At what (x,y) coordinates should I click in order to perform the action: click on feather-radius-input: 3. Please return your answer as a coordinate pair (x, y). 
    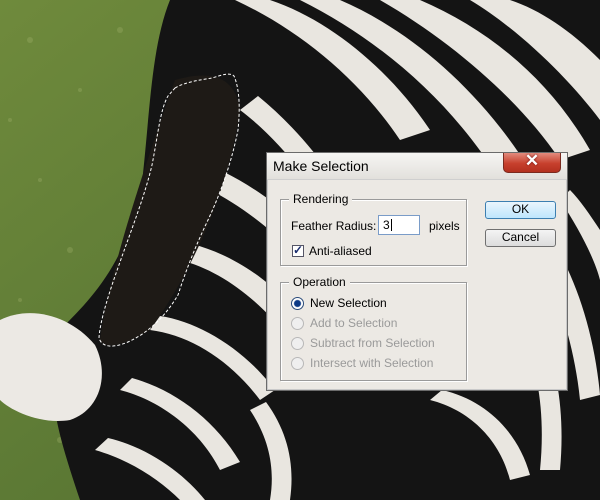
    Looking at the image, I should click on (399, 225).